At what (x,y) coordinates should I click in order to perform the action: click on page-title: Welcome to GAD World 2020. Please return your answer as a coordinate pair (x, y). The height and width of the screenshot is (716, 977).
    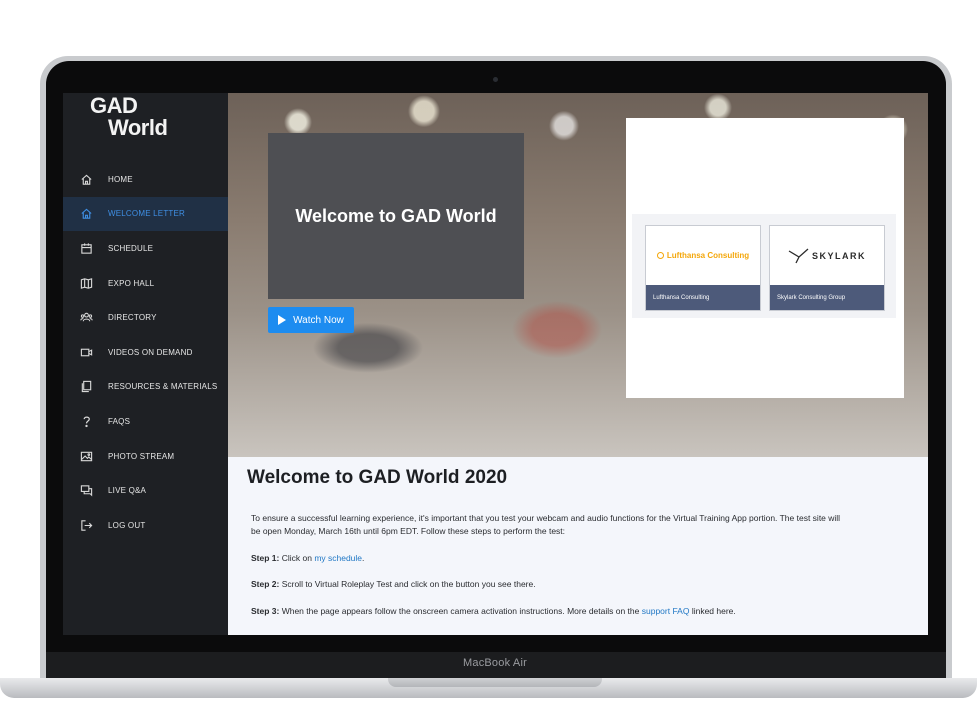
    Looking at the image, I should click on (377, 477).